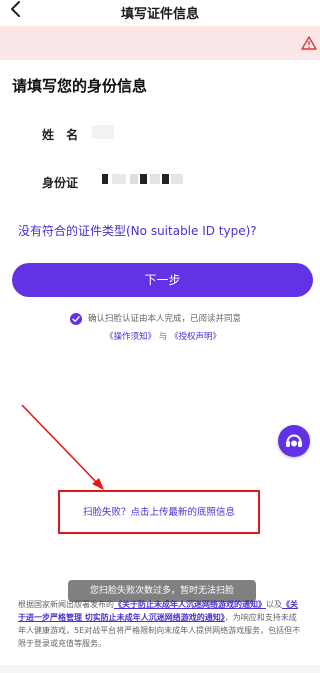 The height and width of the screenshot is (673, 320). I want to click on authorization-statement-link: 《授权声明》, so click(195, 337).